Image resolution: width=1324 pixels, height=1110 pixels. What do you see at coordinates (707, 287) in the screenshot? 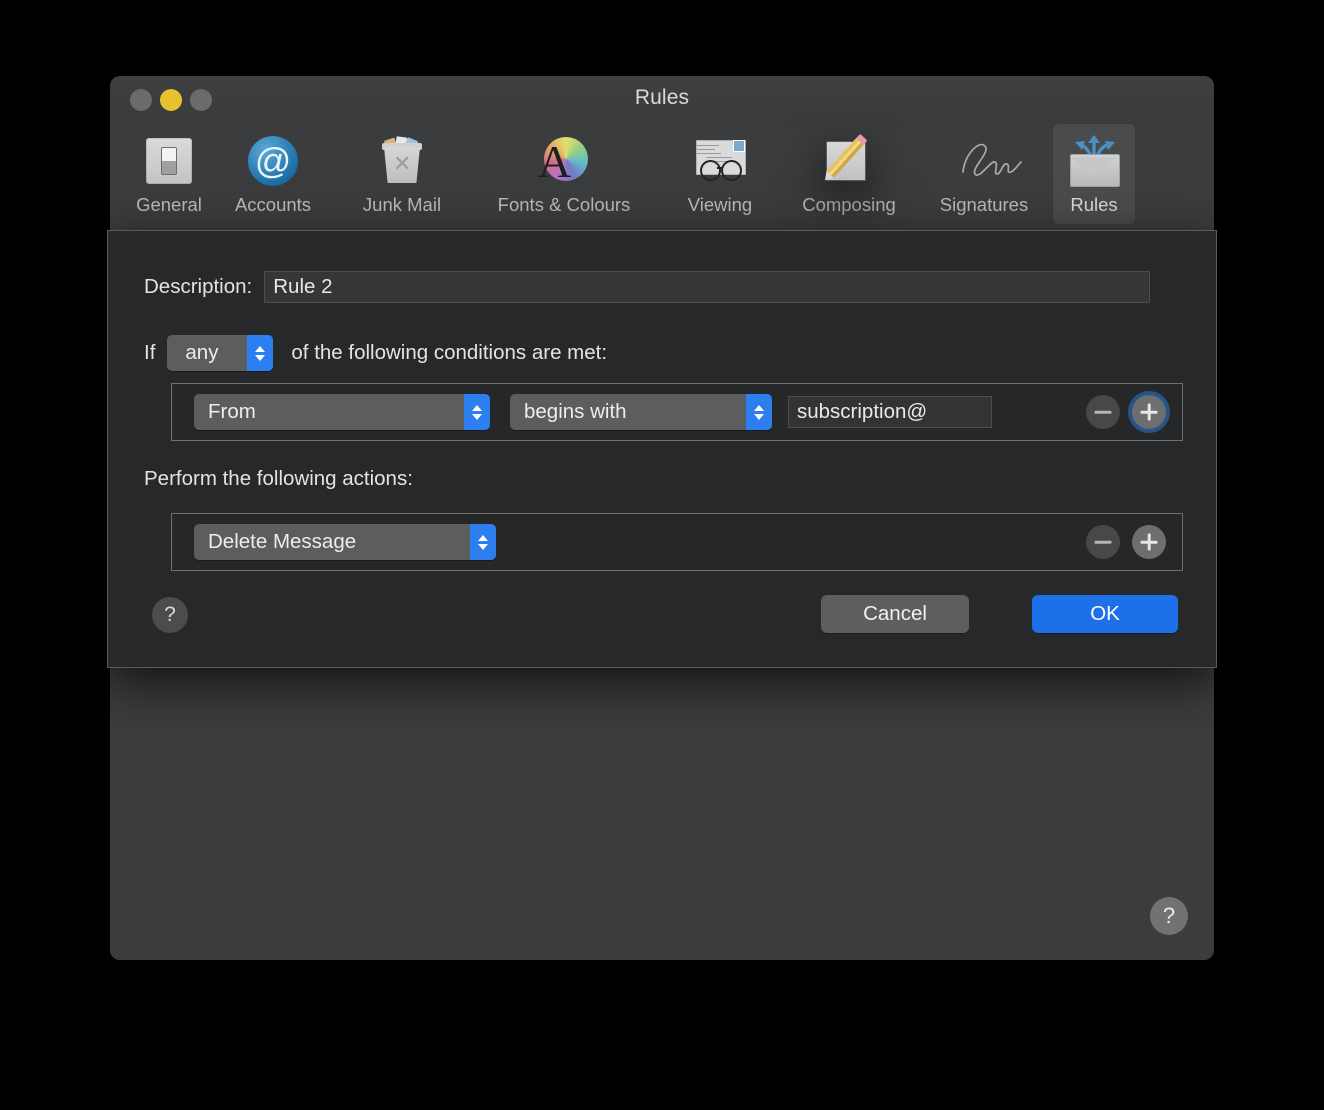
I see `description-input` at bounding box center [707, 287].